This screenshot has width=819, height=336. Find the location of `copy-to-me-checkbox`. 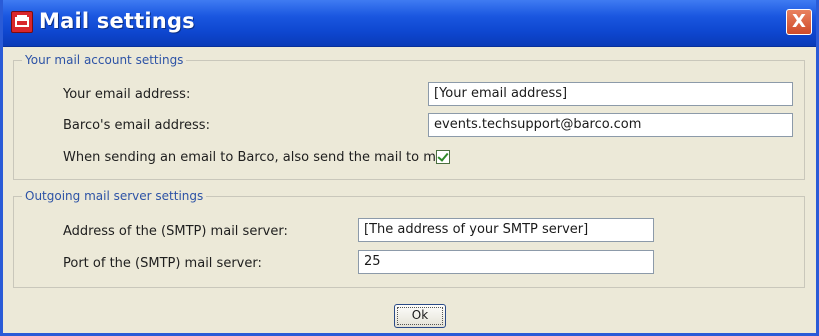

copy-to-me-checkbox is located at coordinates (443, 157).